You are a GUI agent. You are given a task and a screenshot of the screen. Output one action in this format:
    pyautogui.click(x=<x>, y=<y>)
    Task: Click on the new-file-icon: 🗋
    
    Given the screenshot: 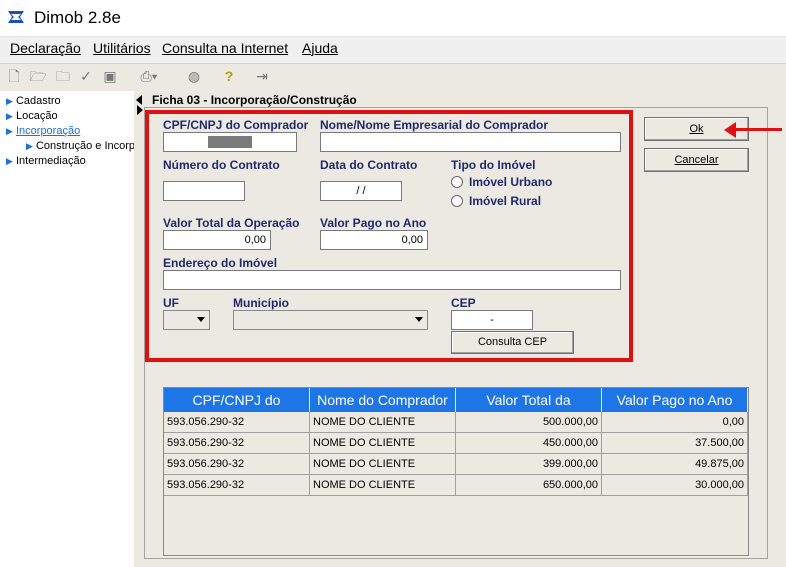 What is the action you would take?
    pyautogui.click(x=14, y=76)
    